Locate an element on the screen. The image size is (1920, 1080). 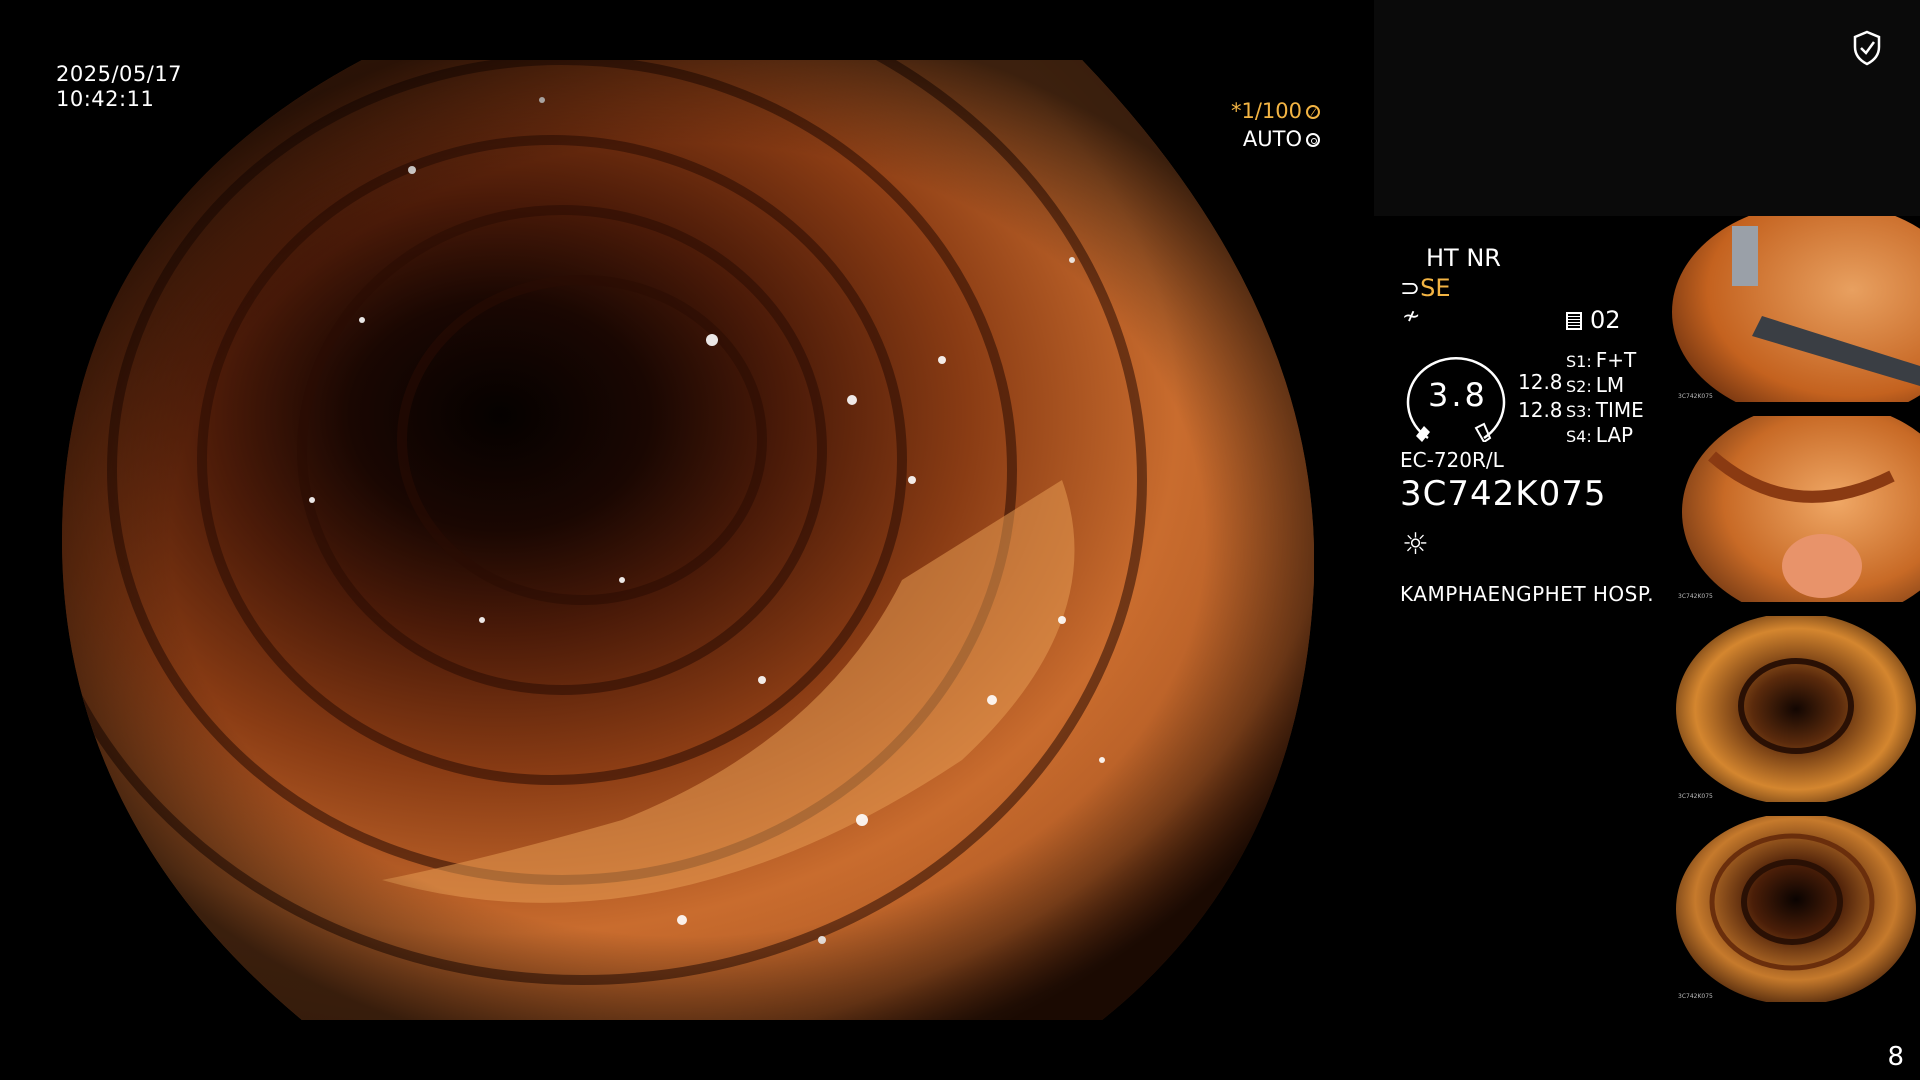
image-count-row: 02 is located at coordinates (1593, 320).